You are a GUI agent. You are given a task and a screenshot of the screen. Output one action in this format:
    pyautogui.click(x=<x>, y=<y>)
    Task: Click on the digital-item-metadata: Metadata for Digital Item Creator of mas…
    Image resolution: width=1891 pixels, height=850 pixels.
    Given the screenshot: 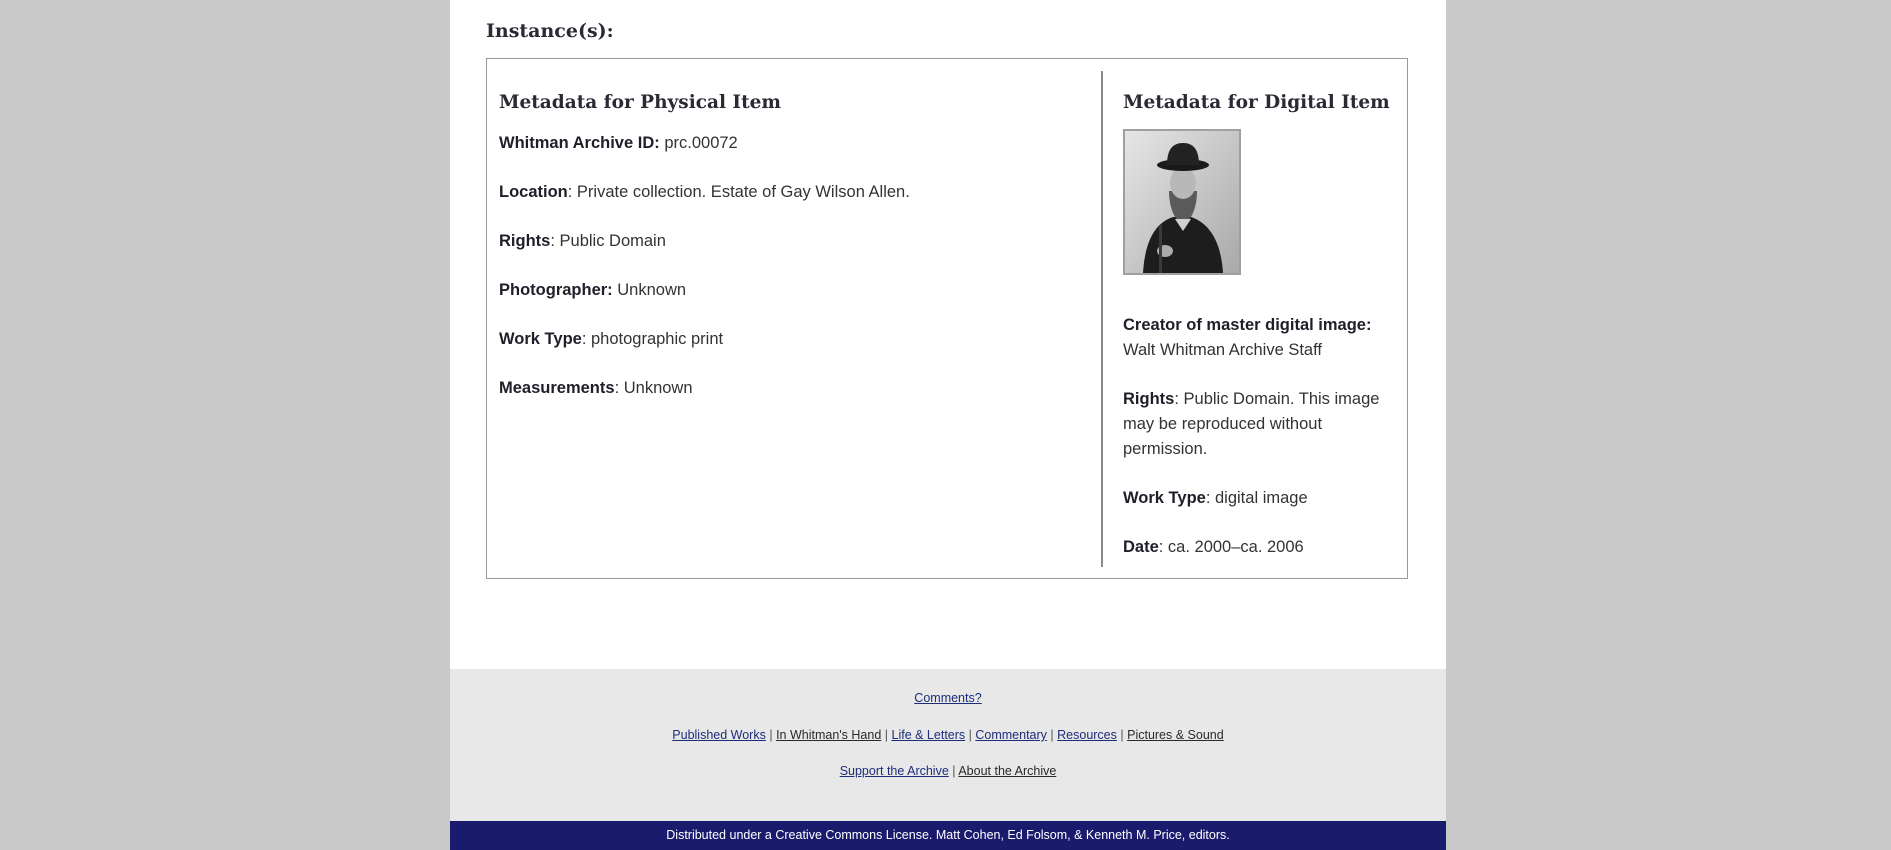 What is the action you would take?
    pyautogui.click(x=1258, y=315)
    